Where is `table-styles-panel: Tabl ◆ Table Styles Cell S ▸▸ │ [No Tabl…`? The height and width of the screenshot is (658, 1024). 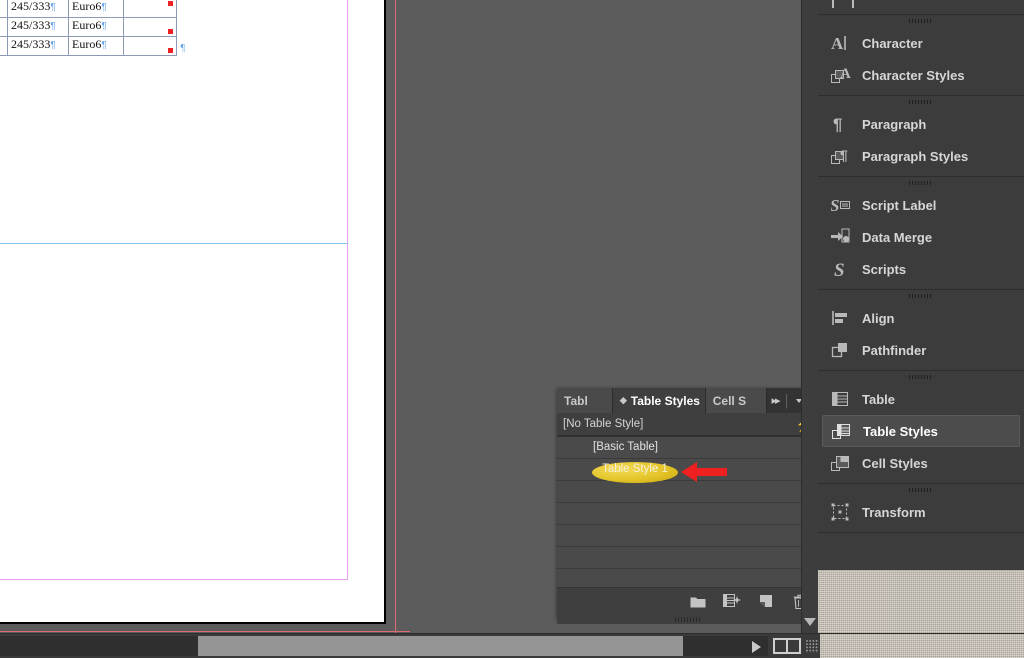
table-styles-panel: Tabl ◆ Table Styles Cell S ▸▸ │ [No Tabl… is located at coordinates (688, 506).